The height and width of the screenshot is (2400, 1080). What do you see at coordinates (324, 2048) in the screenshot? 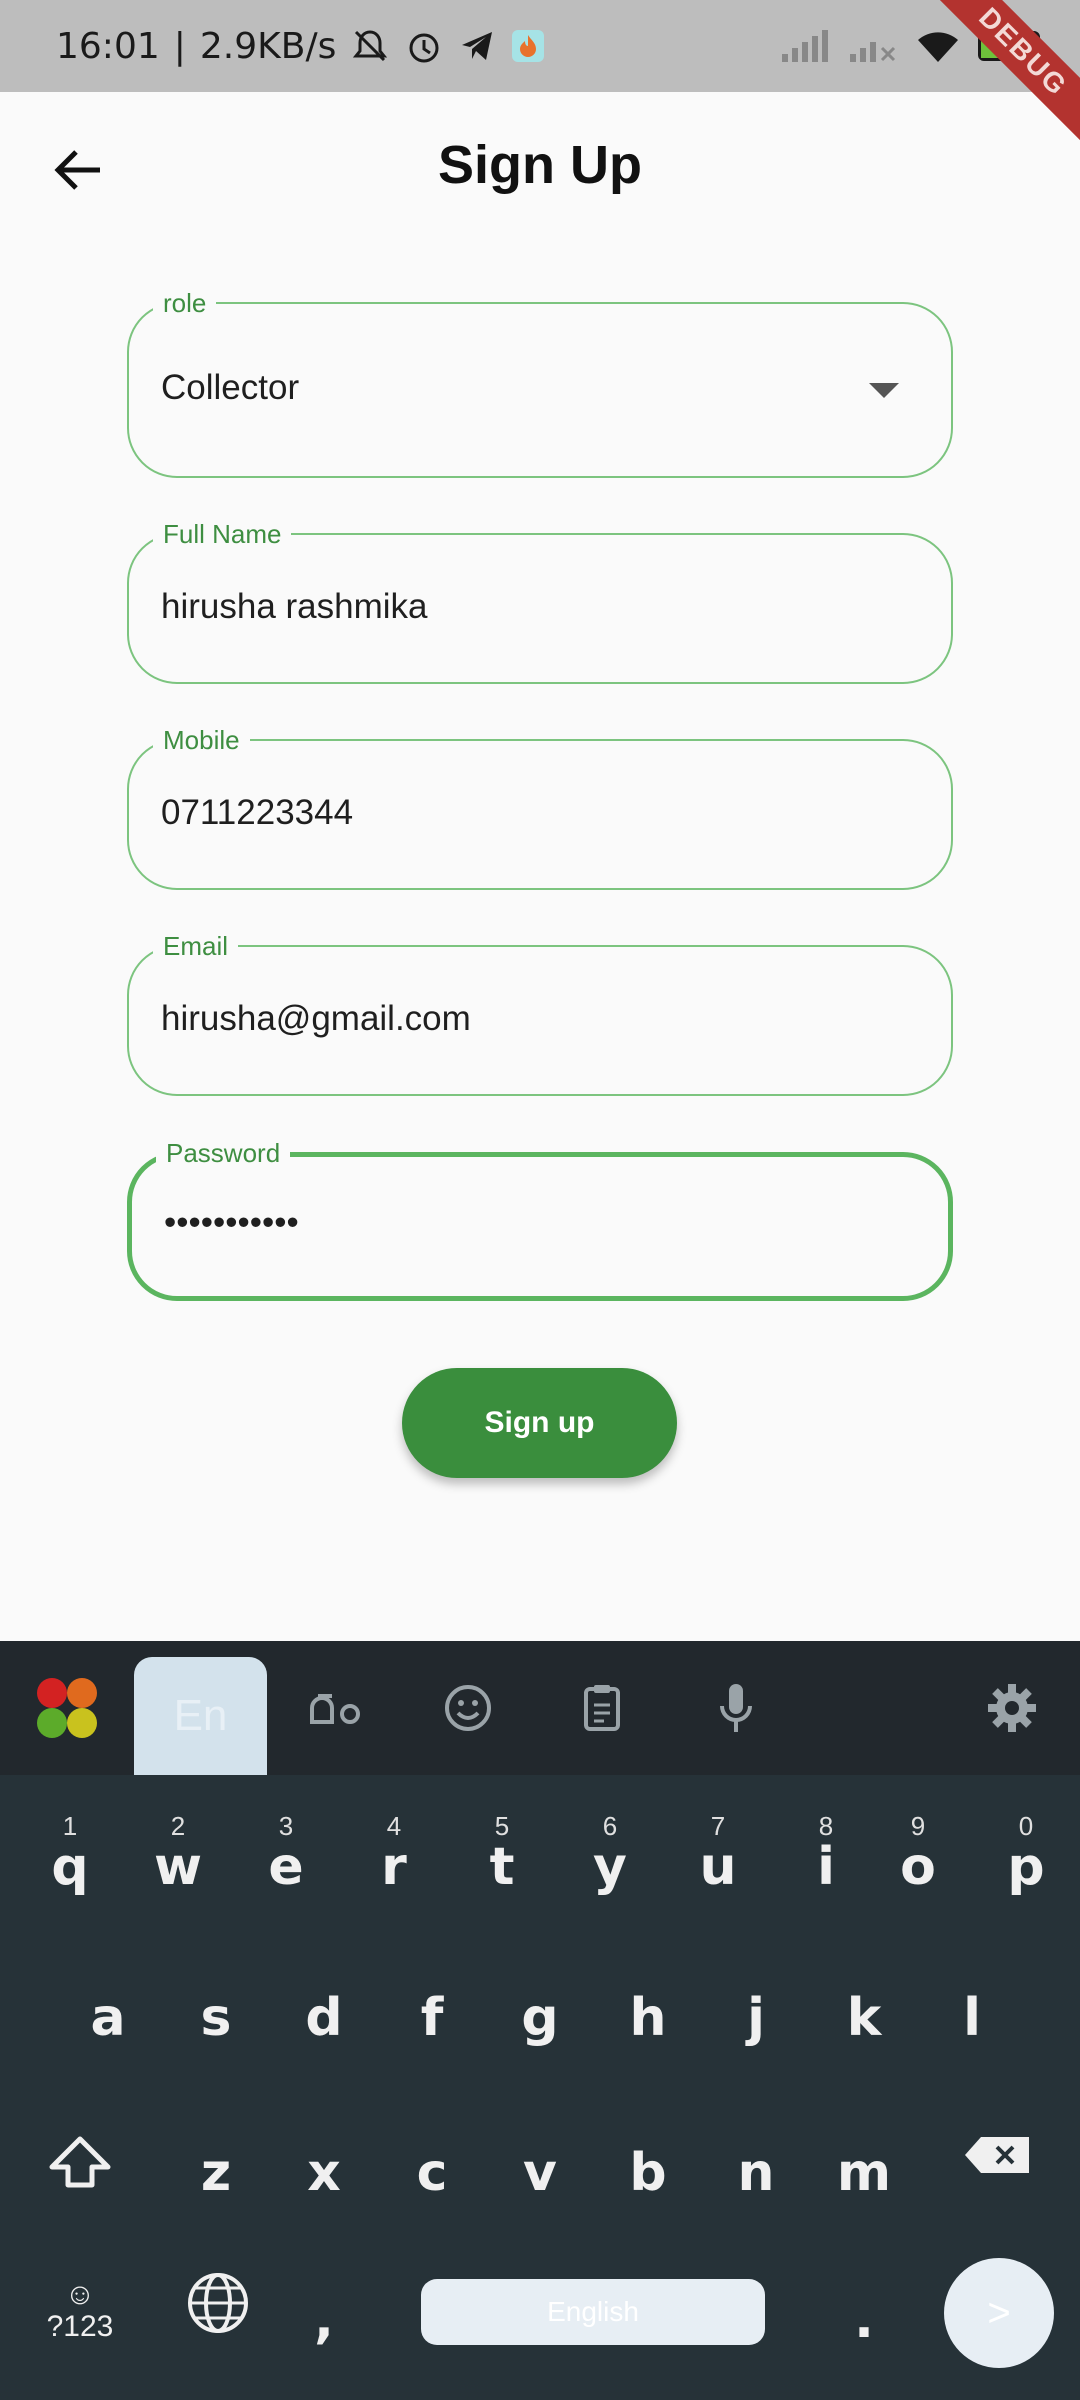
I see `key-d: d` at bounding box center [324, 2048].